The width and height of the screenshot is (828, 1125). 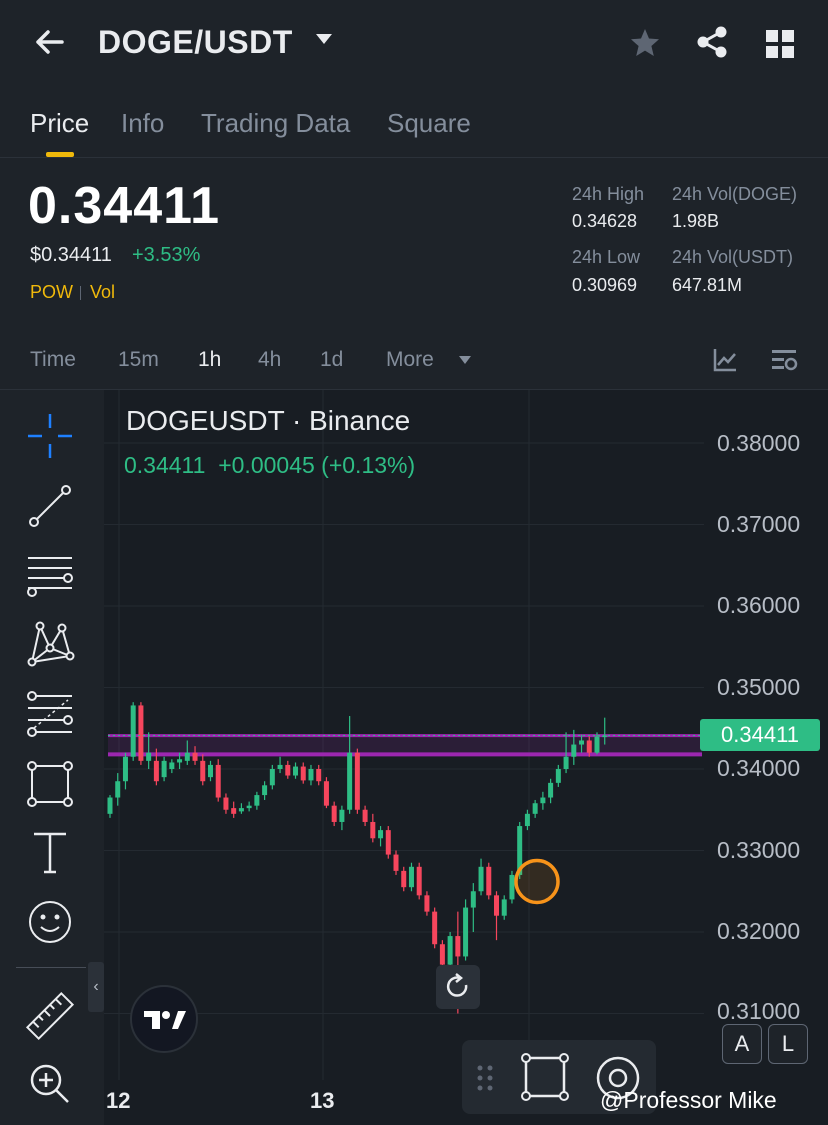 I want to click on emoji-icon, so click(x=50, y=922).